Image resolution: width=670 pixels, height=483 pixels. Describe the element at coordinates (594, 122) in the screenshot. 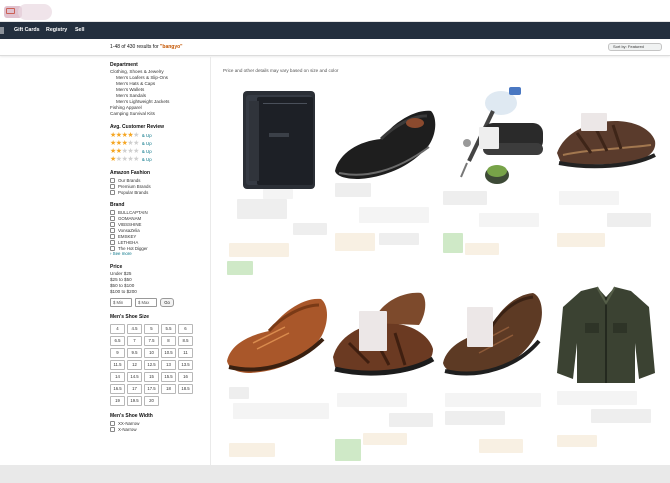

I see `product-overlay-redacted` at that location.